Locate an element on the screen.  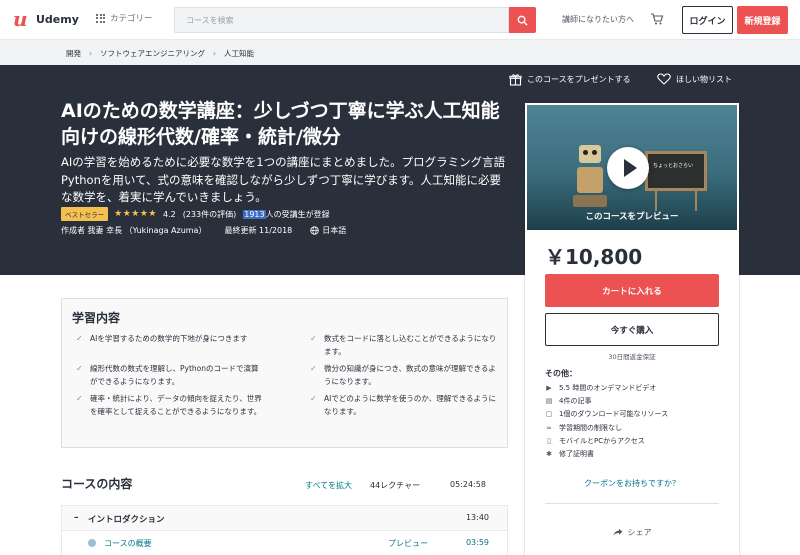
includes-title: その他： is located at coordinates (561, 373).